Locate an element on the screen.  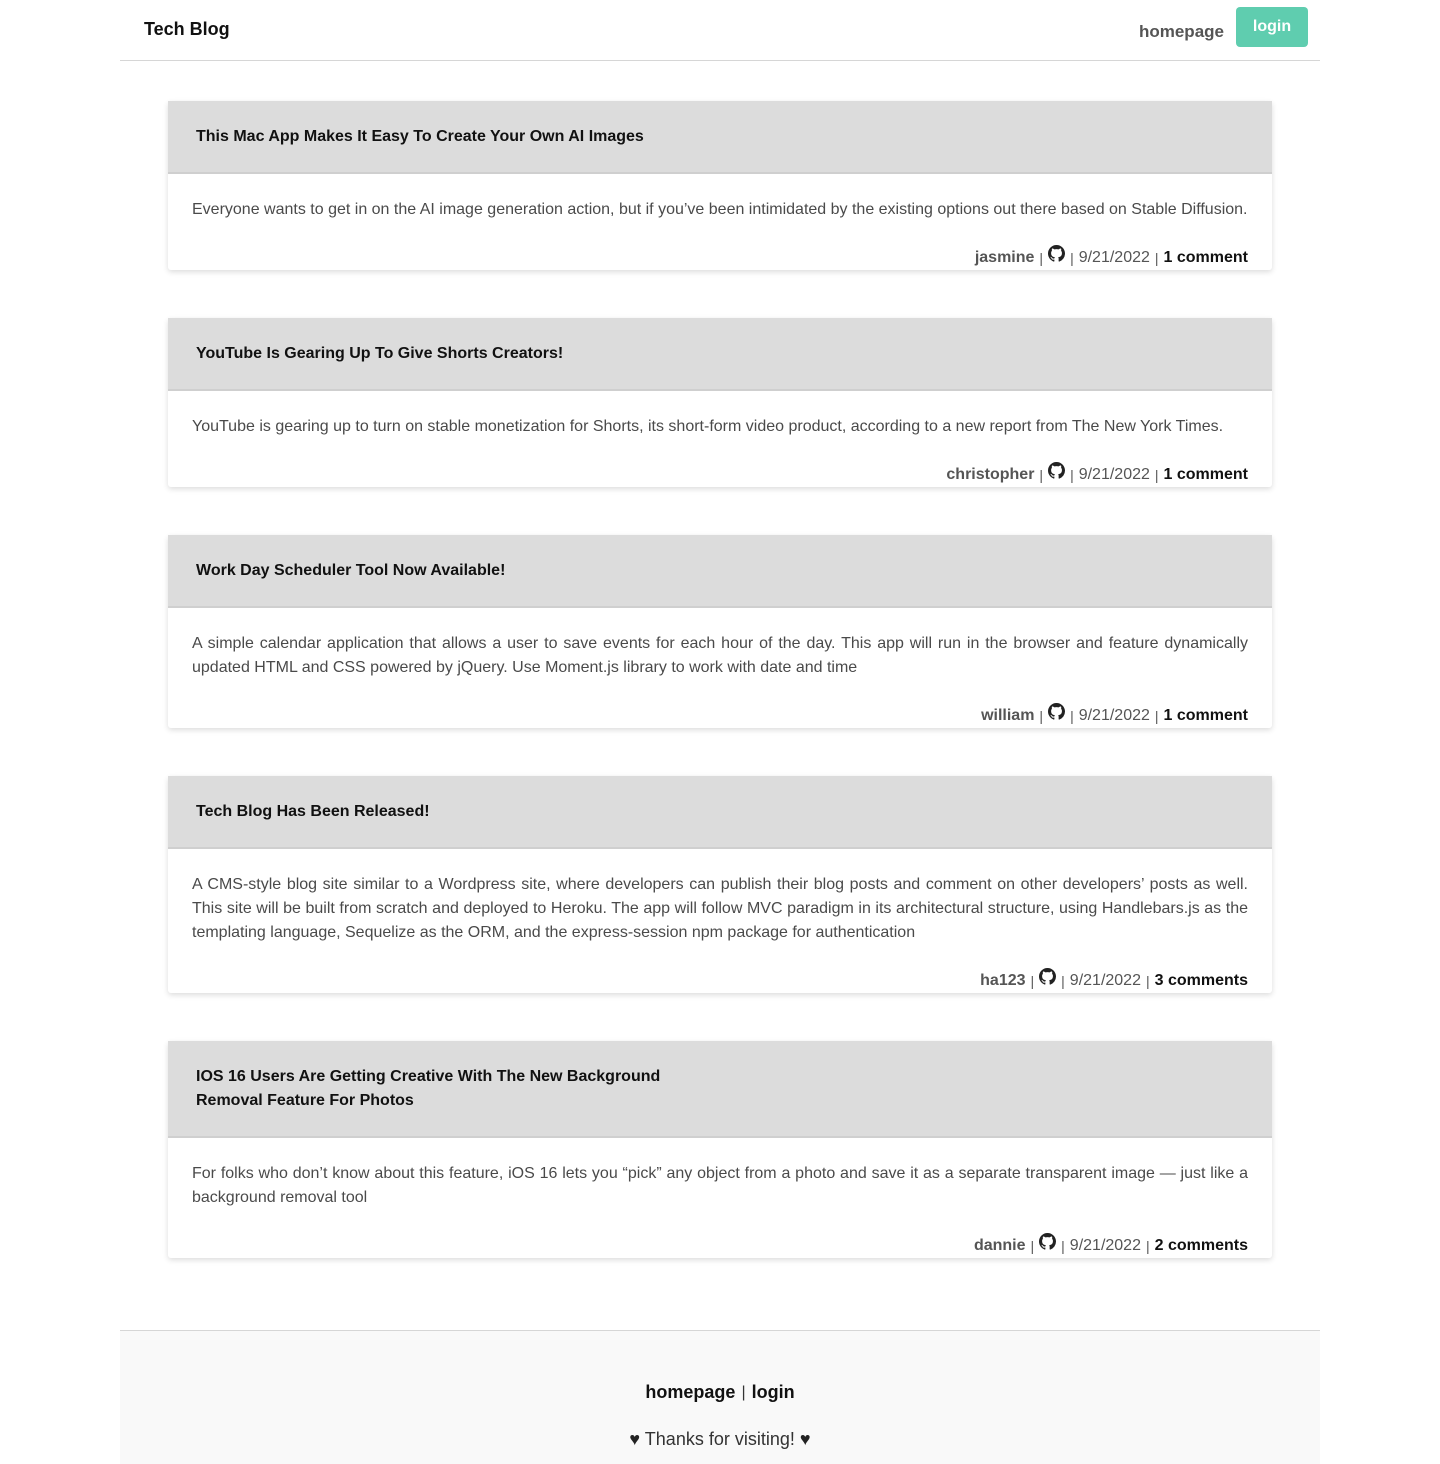
post-comments-link: 2 comments is located at coordinates (1201, 1246).